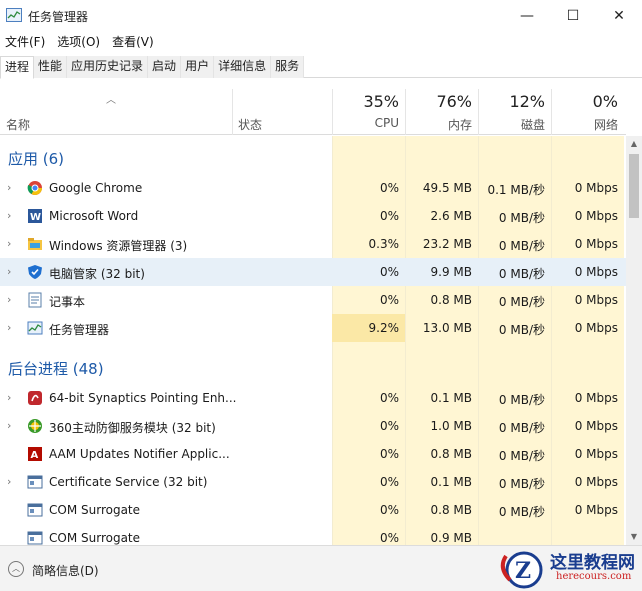  I want to click on collapse-chevron-icon: ︿, so click(16, 569).